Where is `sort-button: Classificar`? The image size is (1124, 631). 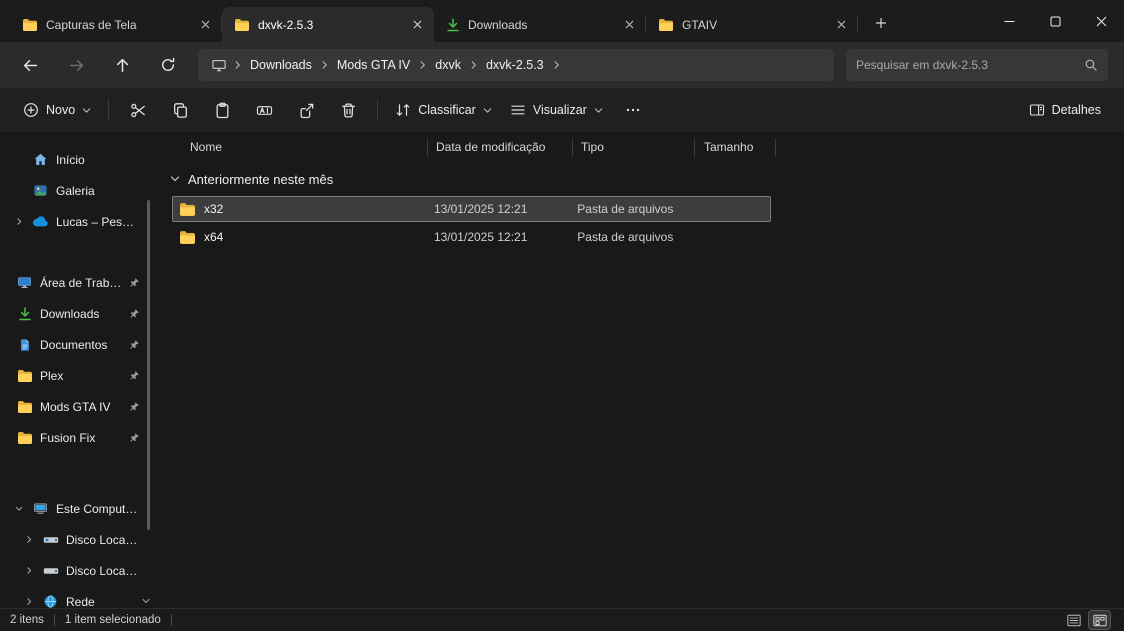
sort-button: Classificar is located at coordinates (443, 110).